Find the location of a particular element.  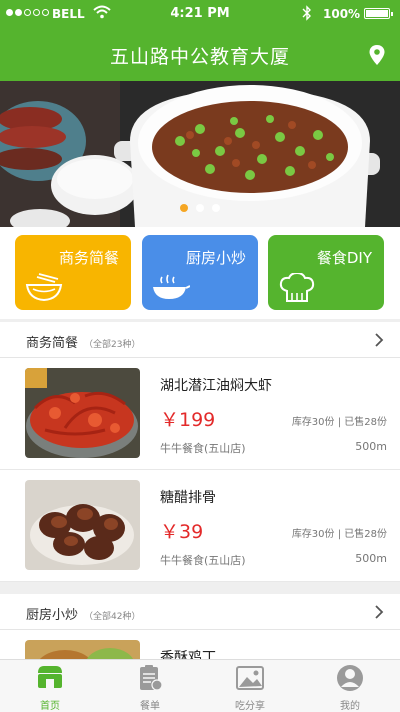

item-name: 糖醋排骨 is located at coordinates (188, 498).